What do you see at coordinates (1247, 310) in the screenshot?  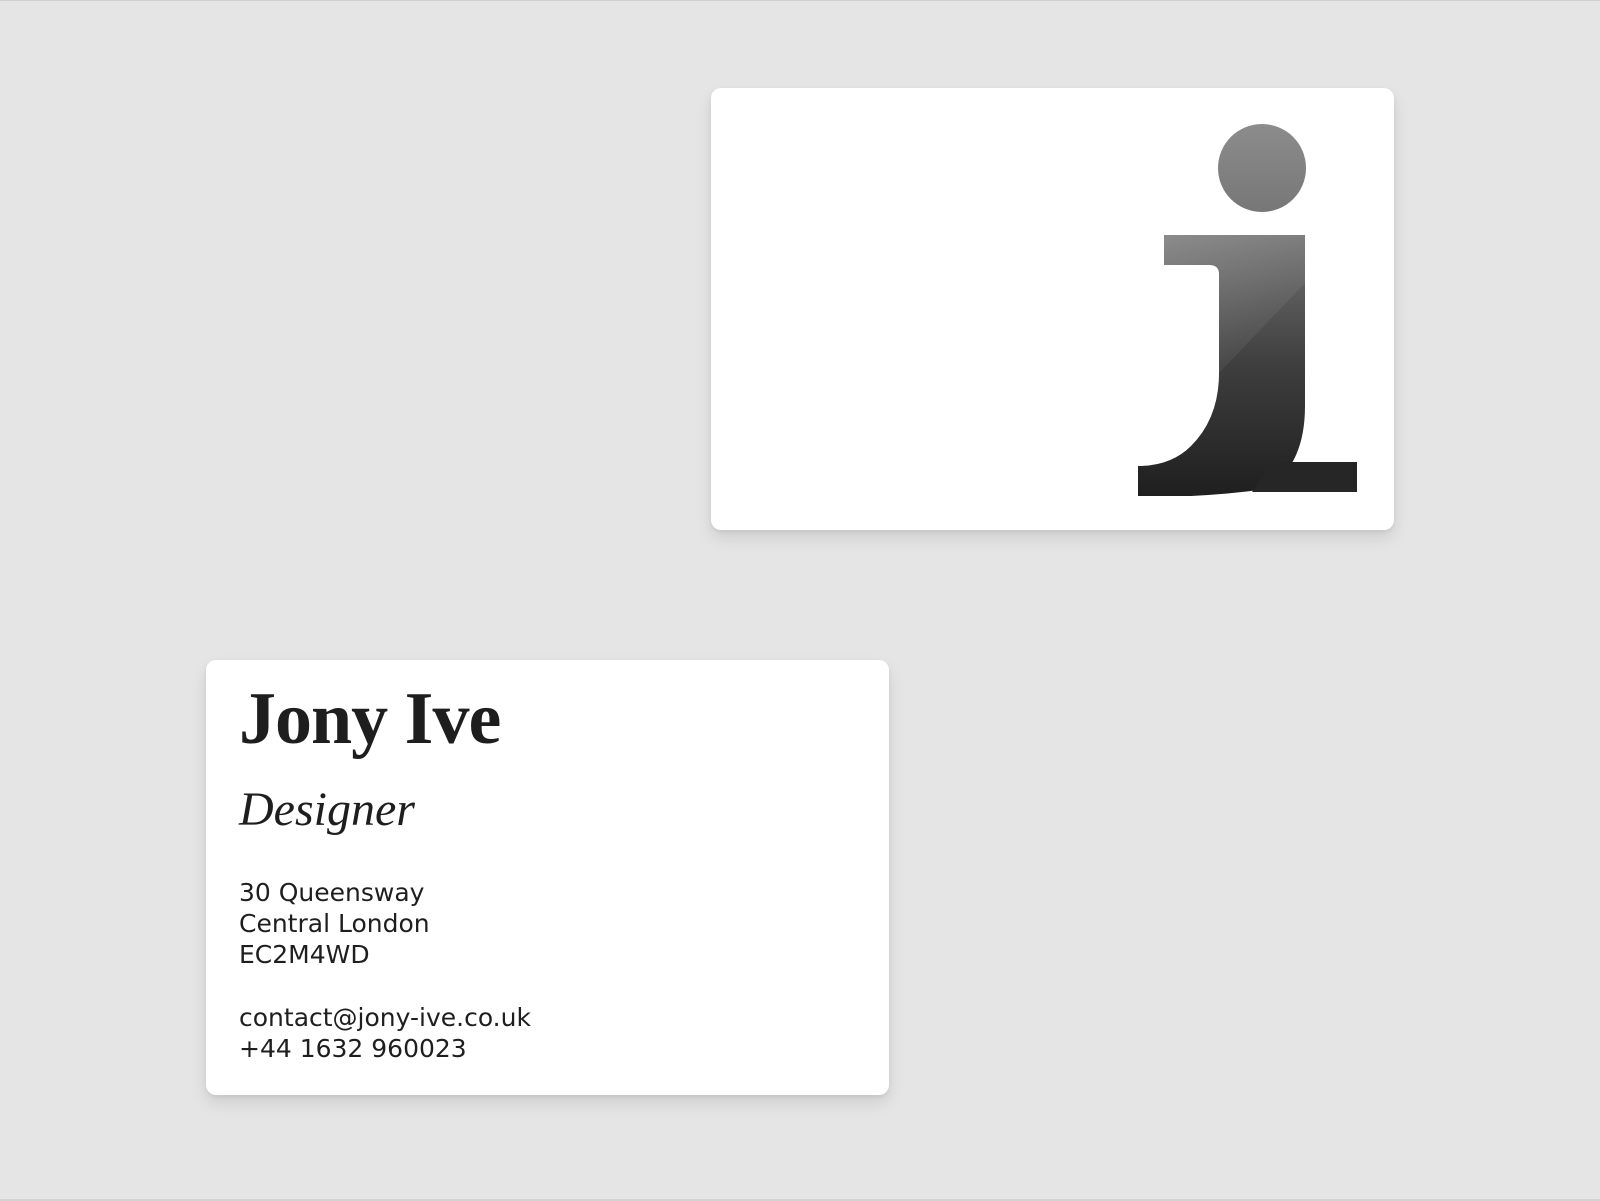 I see `letter-j-logo-icon` at bounding box center [1247, 310].